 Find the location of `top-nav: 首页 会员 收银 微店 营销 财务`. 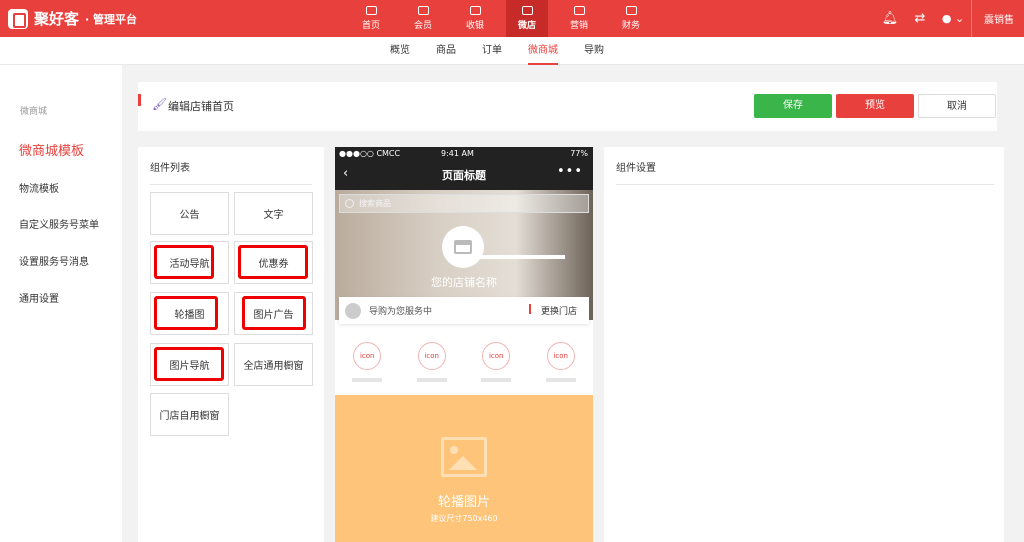

top-nav: 首页 会员 收银 微店 营销 财务 is located at coordinates (506, 18).